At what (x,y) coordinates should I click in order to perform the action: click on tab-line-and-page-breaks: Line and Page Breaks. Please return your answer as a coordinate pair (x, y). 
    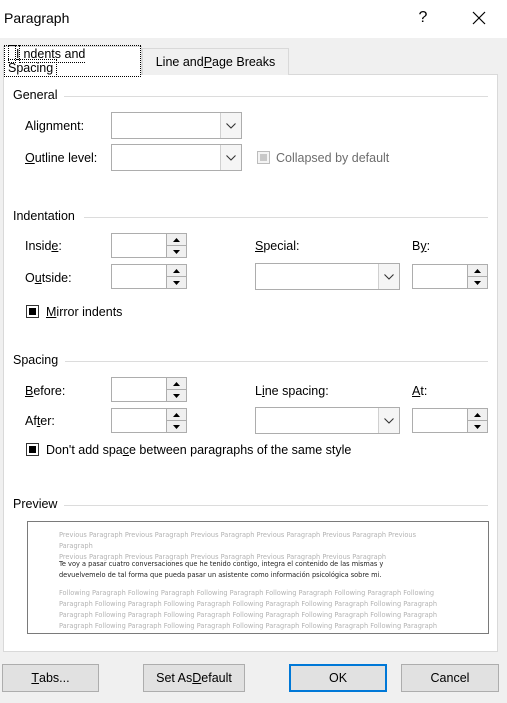
    Looking at the image, I should click on (215, 61).